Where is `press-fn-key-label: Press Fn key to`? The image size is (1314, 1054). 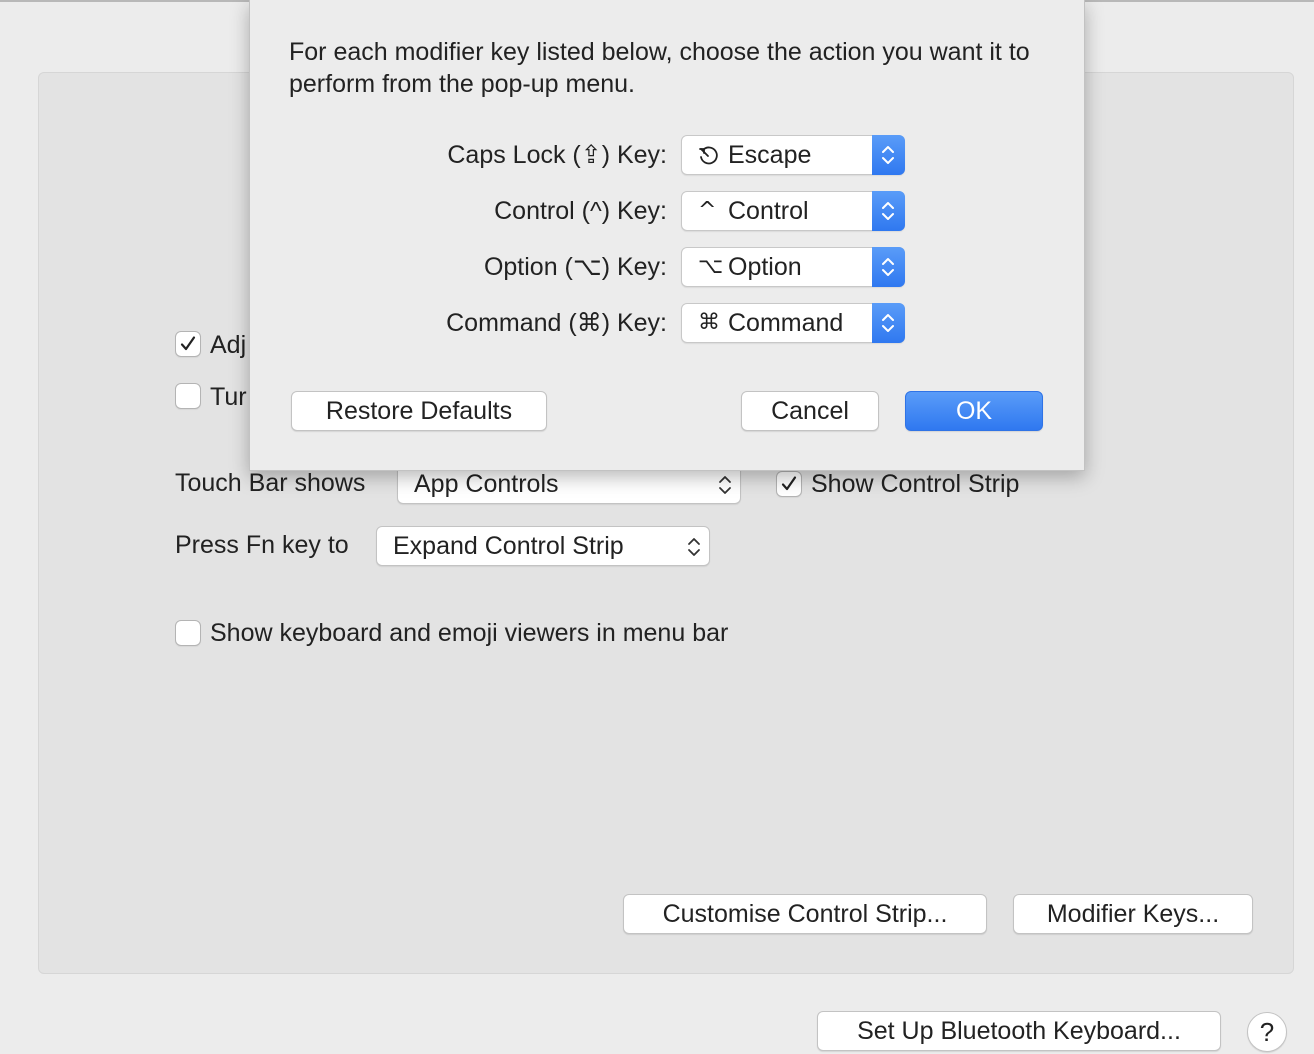
press-fn-key-label: Press Fn key to is located at coordinates (262, 545).